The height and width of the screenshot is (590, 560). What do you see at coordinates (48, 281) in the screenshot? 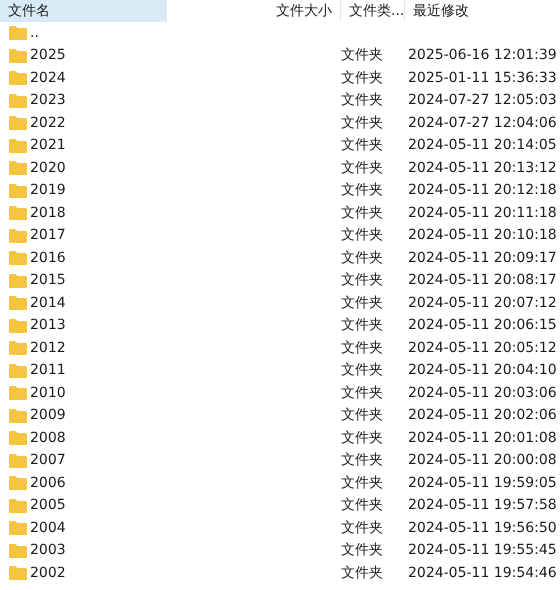
I see `folder-name: 2015` at bounding box center [48, 281].